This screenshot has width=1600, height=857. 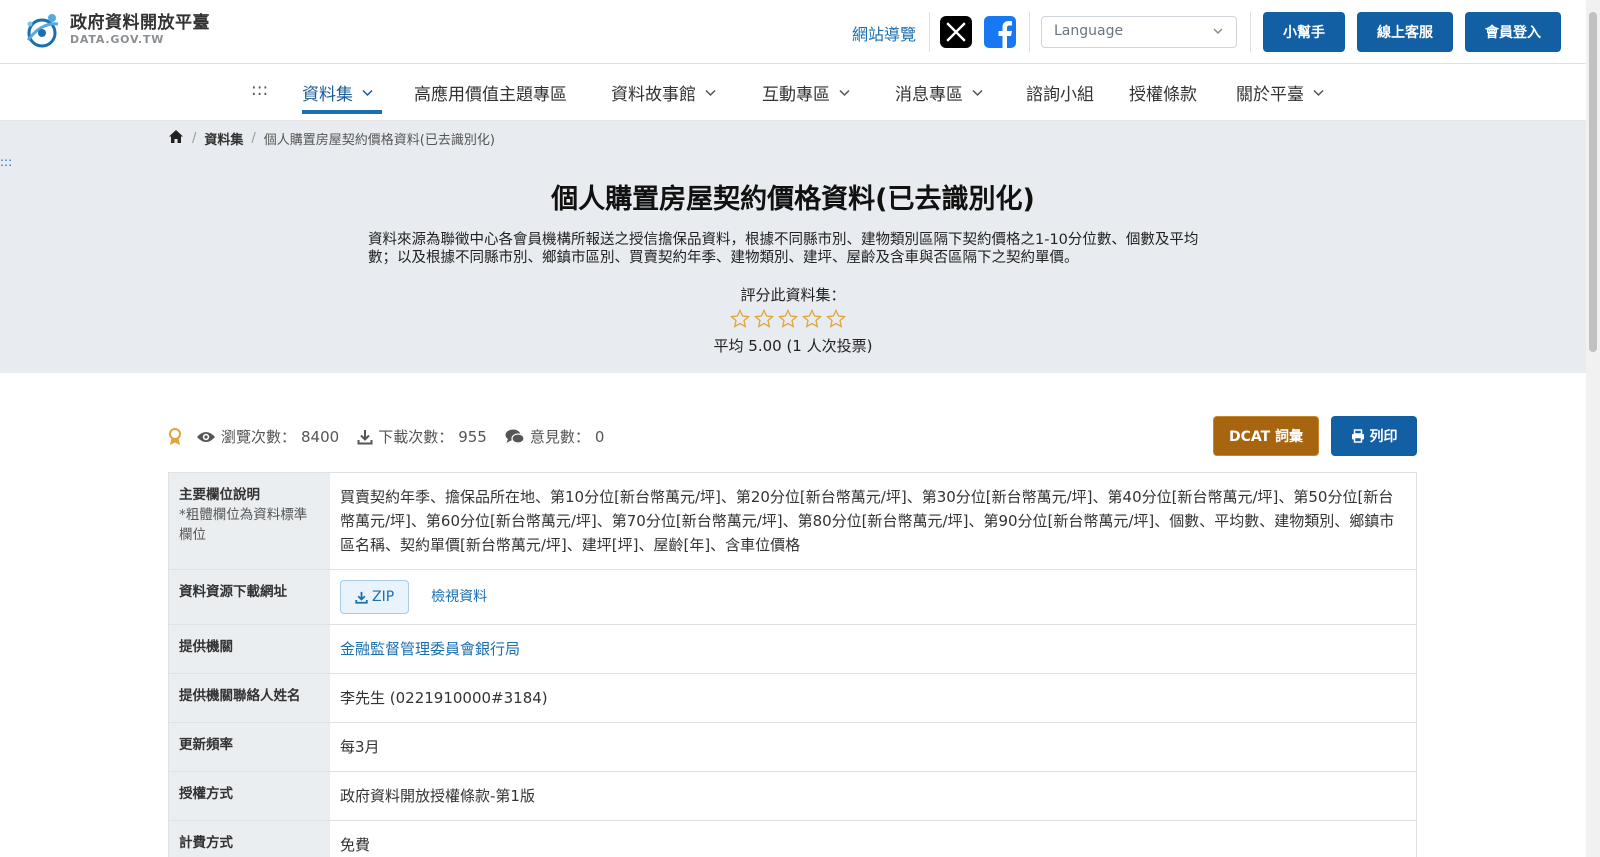 I want to click on nav-item-interactive: 互動專區, so click(x=806, y=92).